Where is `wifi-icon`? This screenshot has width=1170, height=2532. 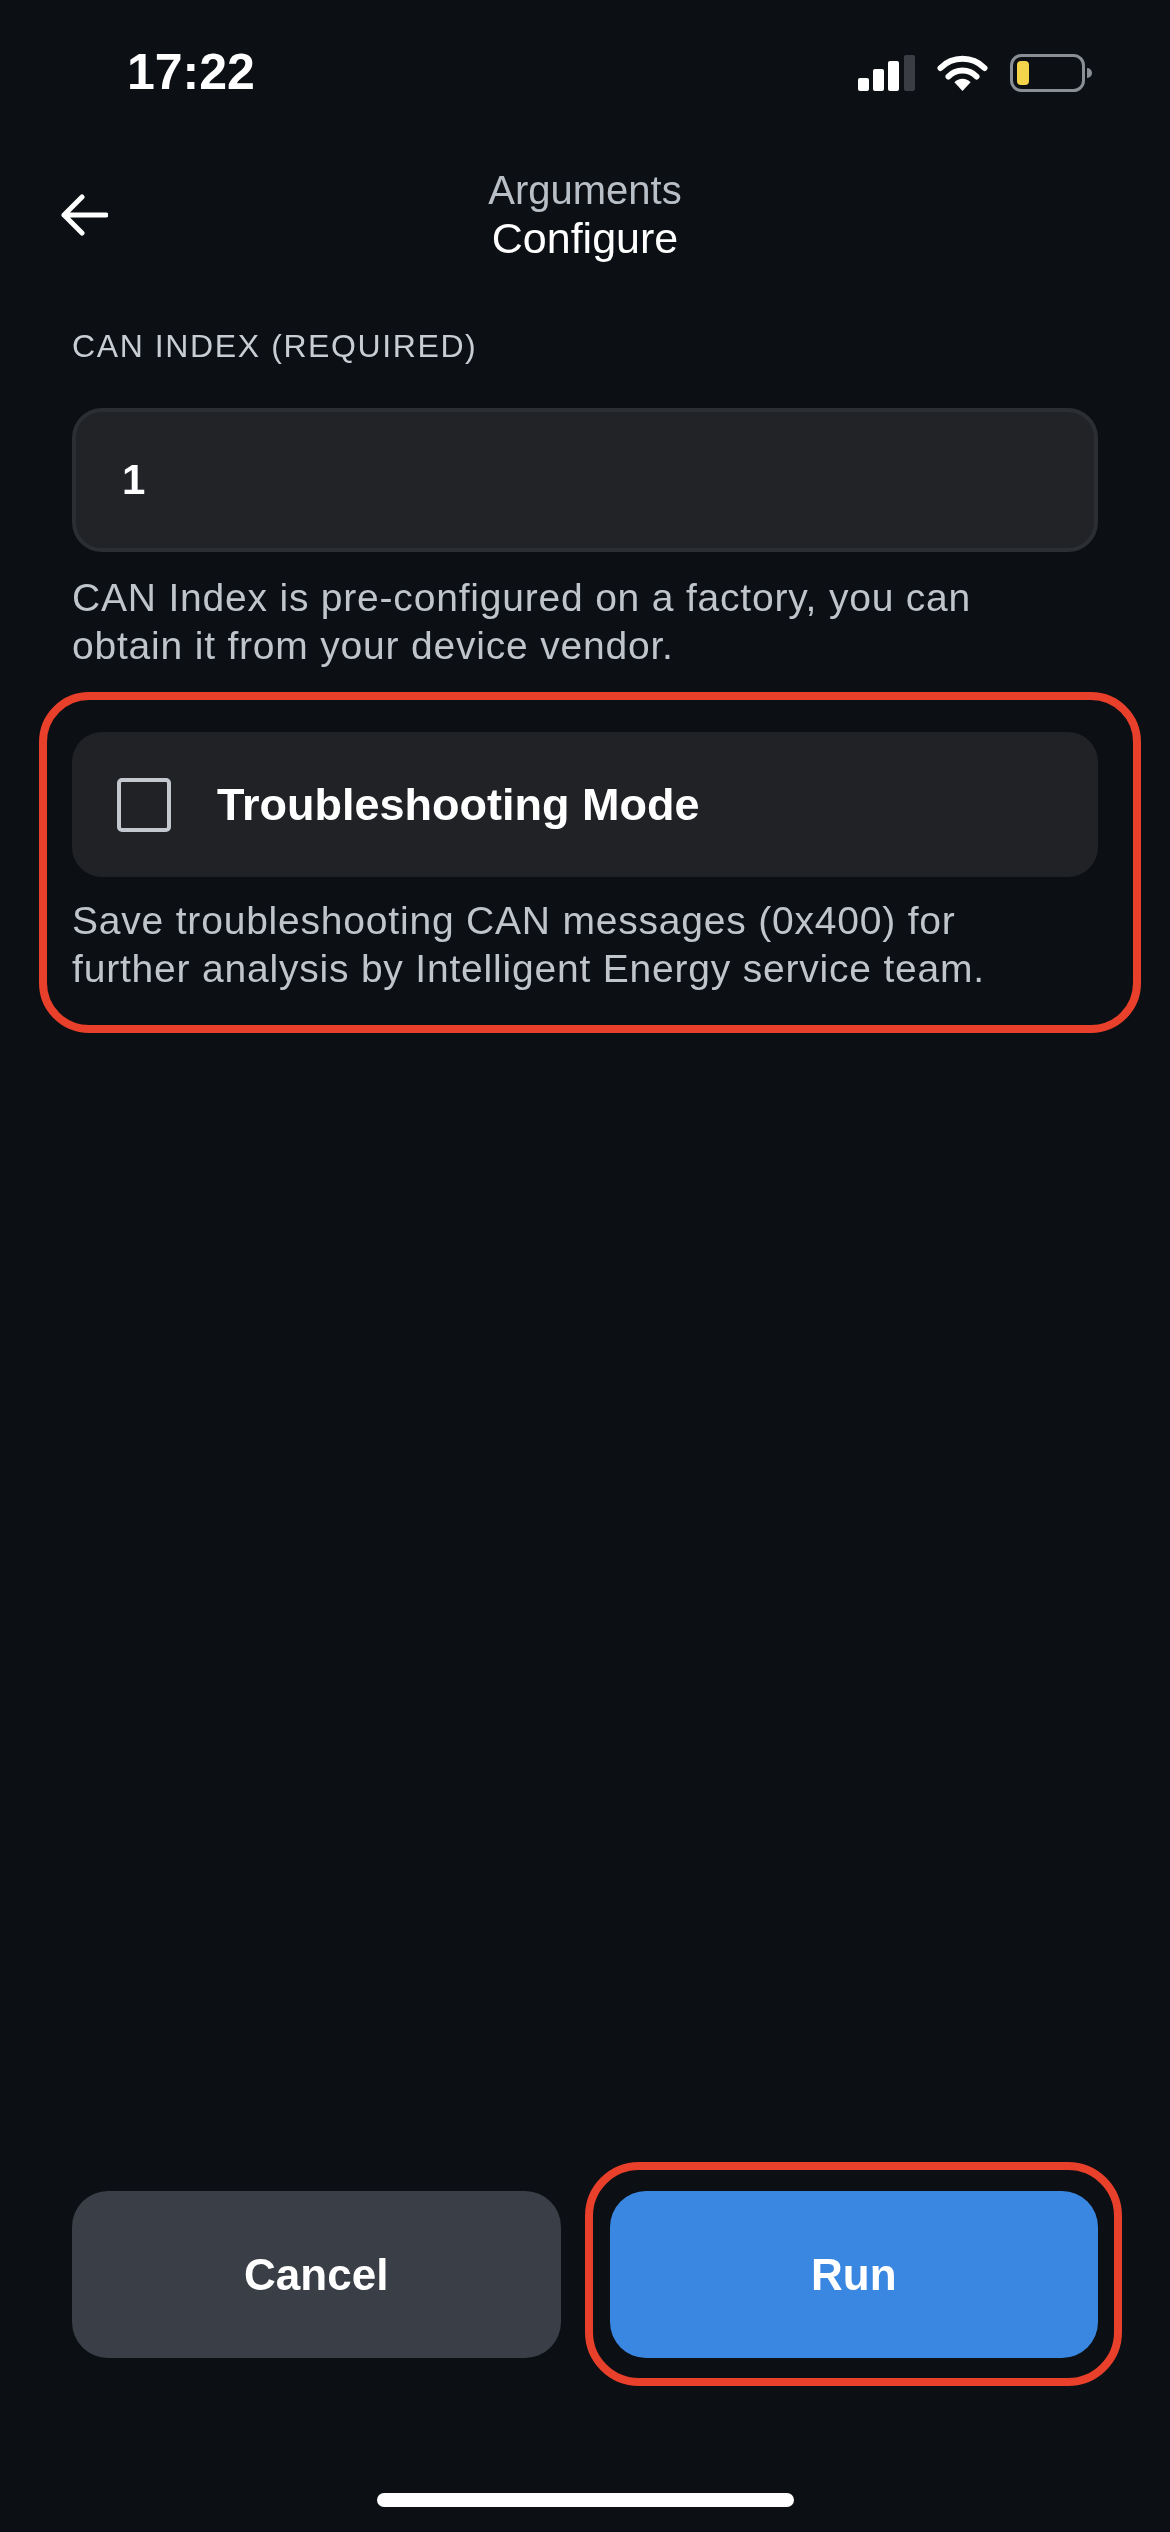 wifi-icon is located at coordinates (962, 73).